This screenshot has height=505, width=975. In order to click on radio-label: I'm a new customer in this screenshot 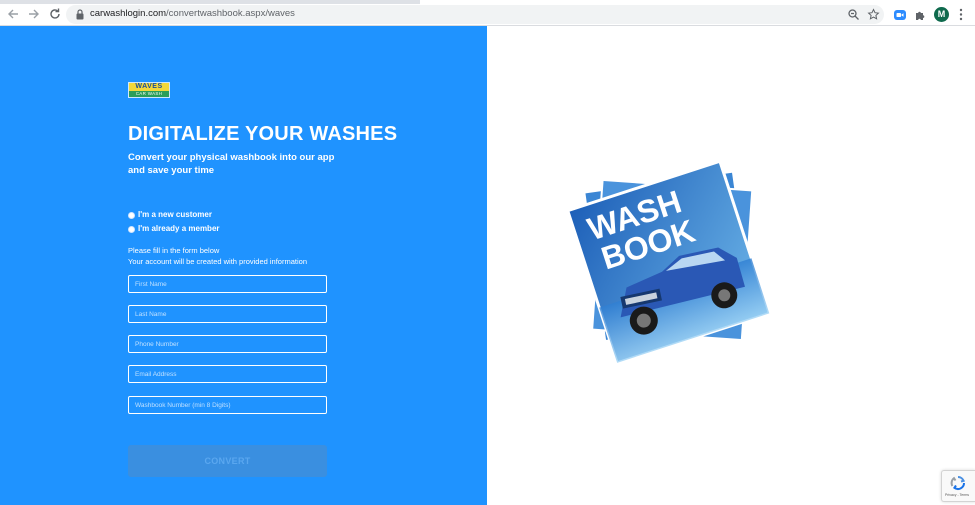, I will do `click(175, 214)`.